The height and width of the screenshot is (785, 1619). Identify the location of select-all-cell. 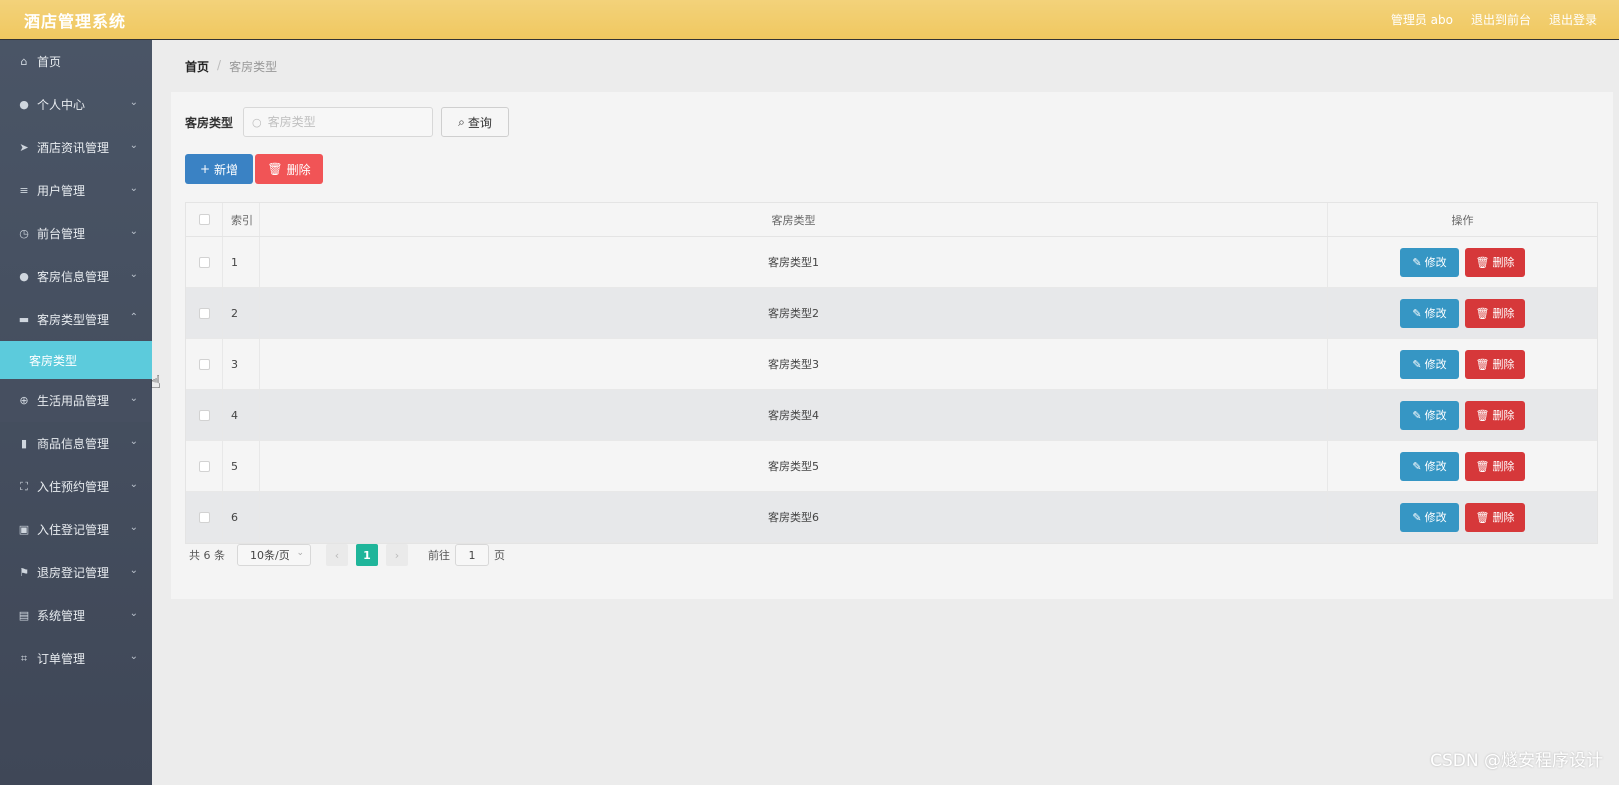
(204, 219).